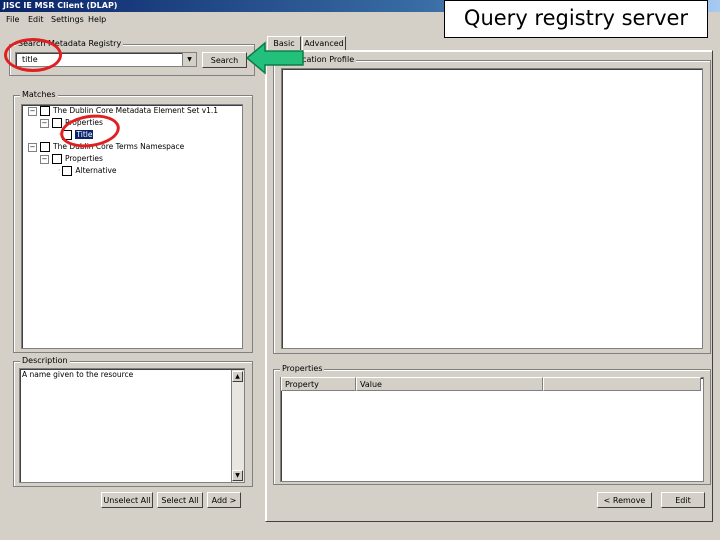 Image resolution: width=720 pixels, height=540 pixels. What do you see at coordinates (624, 500) in the screenshot?
I see `remove-button: < Remove` at bounding box center [624, 500].